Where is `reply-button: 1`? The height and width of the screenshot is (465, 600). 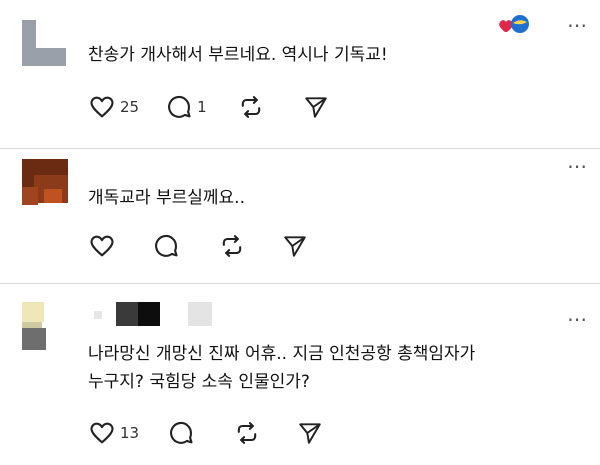 reply-button: 1 is located at coordinates (186, 107).